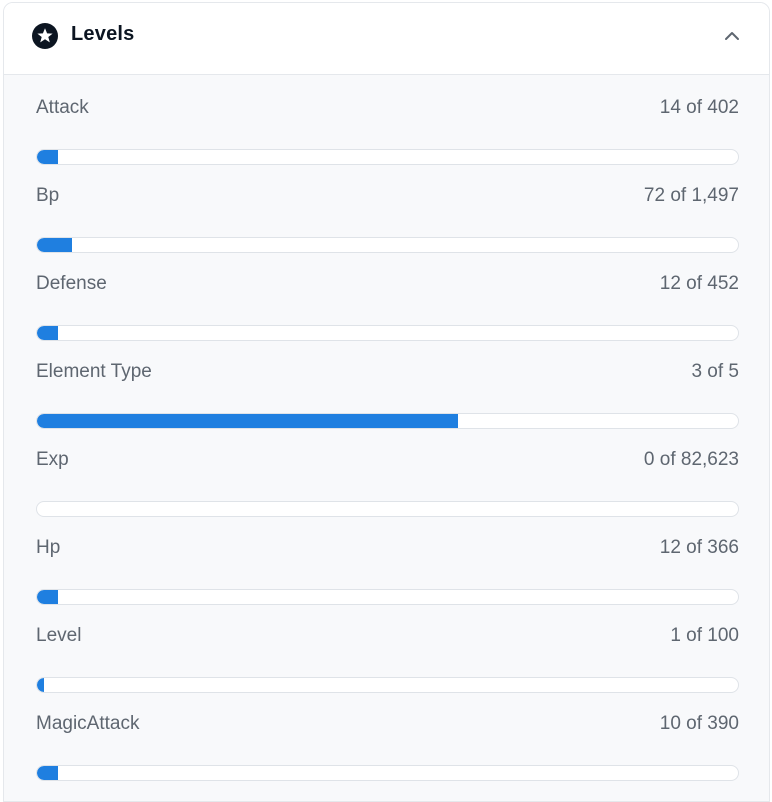 Image resolution: width=772 pixels, height=802 pixels. Describe the element at coordinates (62, 107) in the screenshot. I see `level-name: Attack` at that location.